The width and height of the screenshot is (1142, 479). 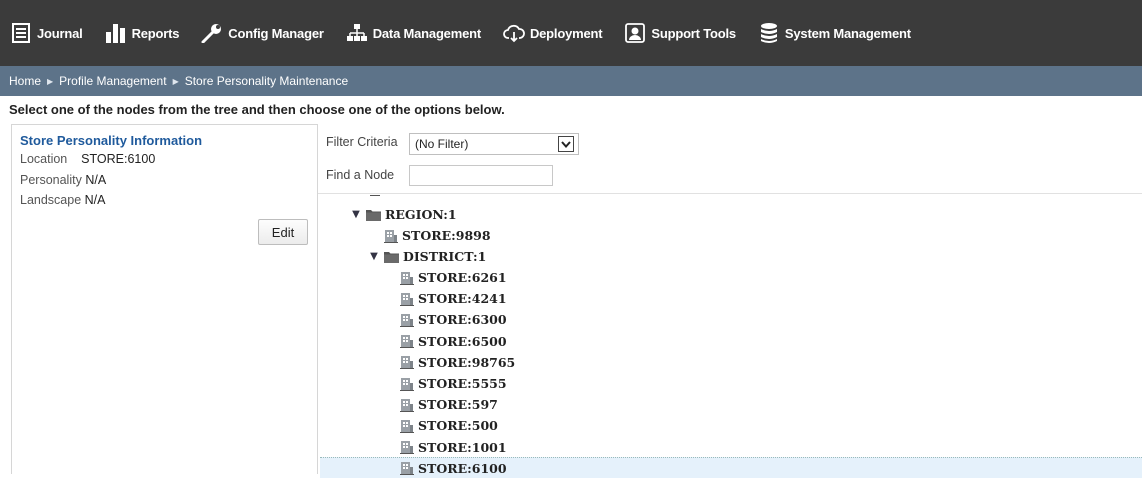 I want to click on filter-selected-value: (No Filter), so click(x=442, y=144).